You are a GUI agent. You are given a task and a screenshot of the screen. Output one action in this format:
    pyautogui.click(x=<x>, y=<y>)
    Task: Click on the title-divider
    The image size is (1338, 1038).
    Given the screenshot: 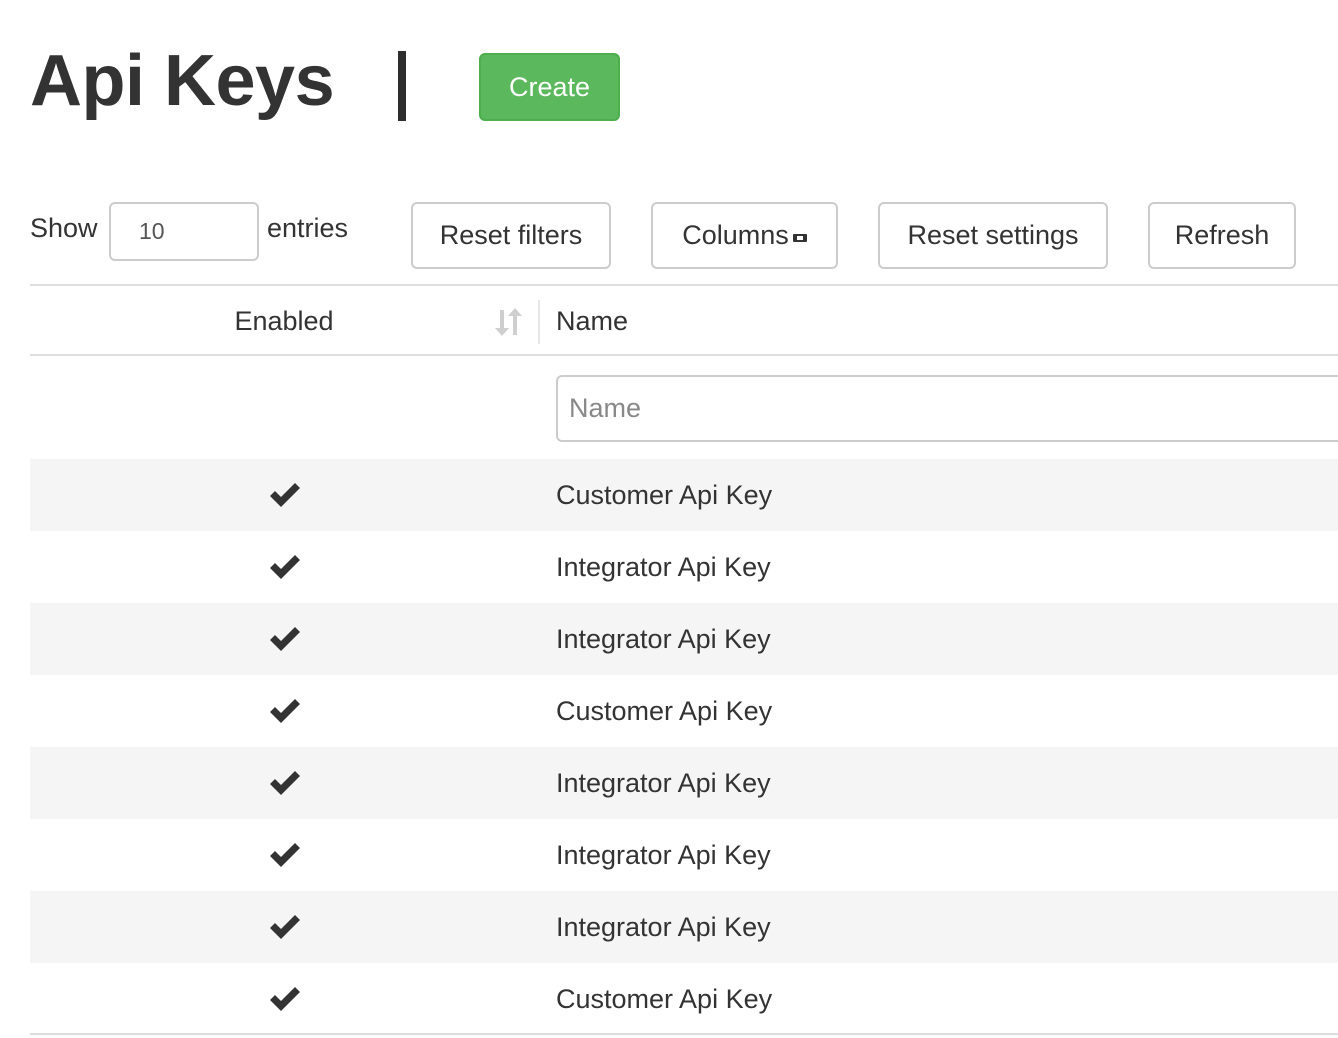 What is the action you would take?
    pyautogui.click(x=402, y=86)
    